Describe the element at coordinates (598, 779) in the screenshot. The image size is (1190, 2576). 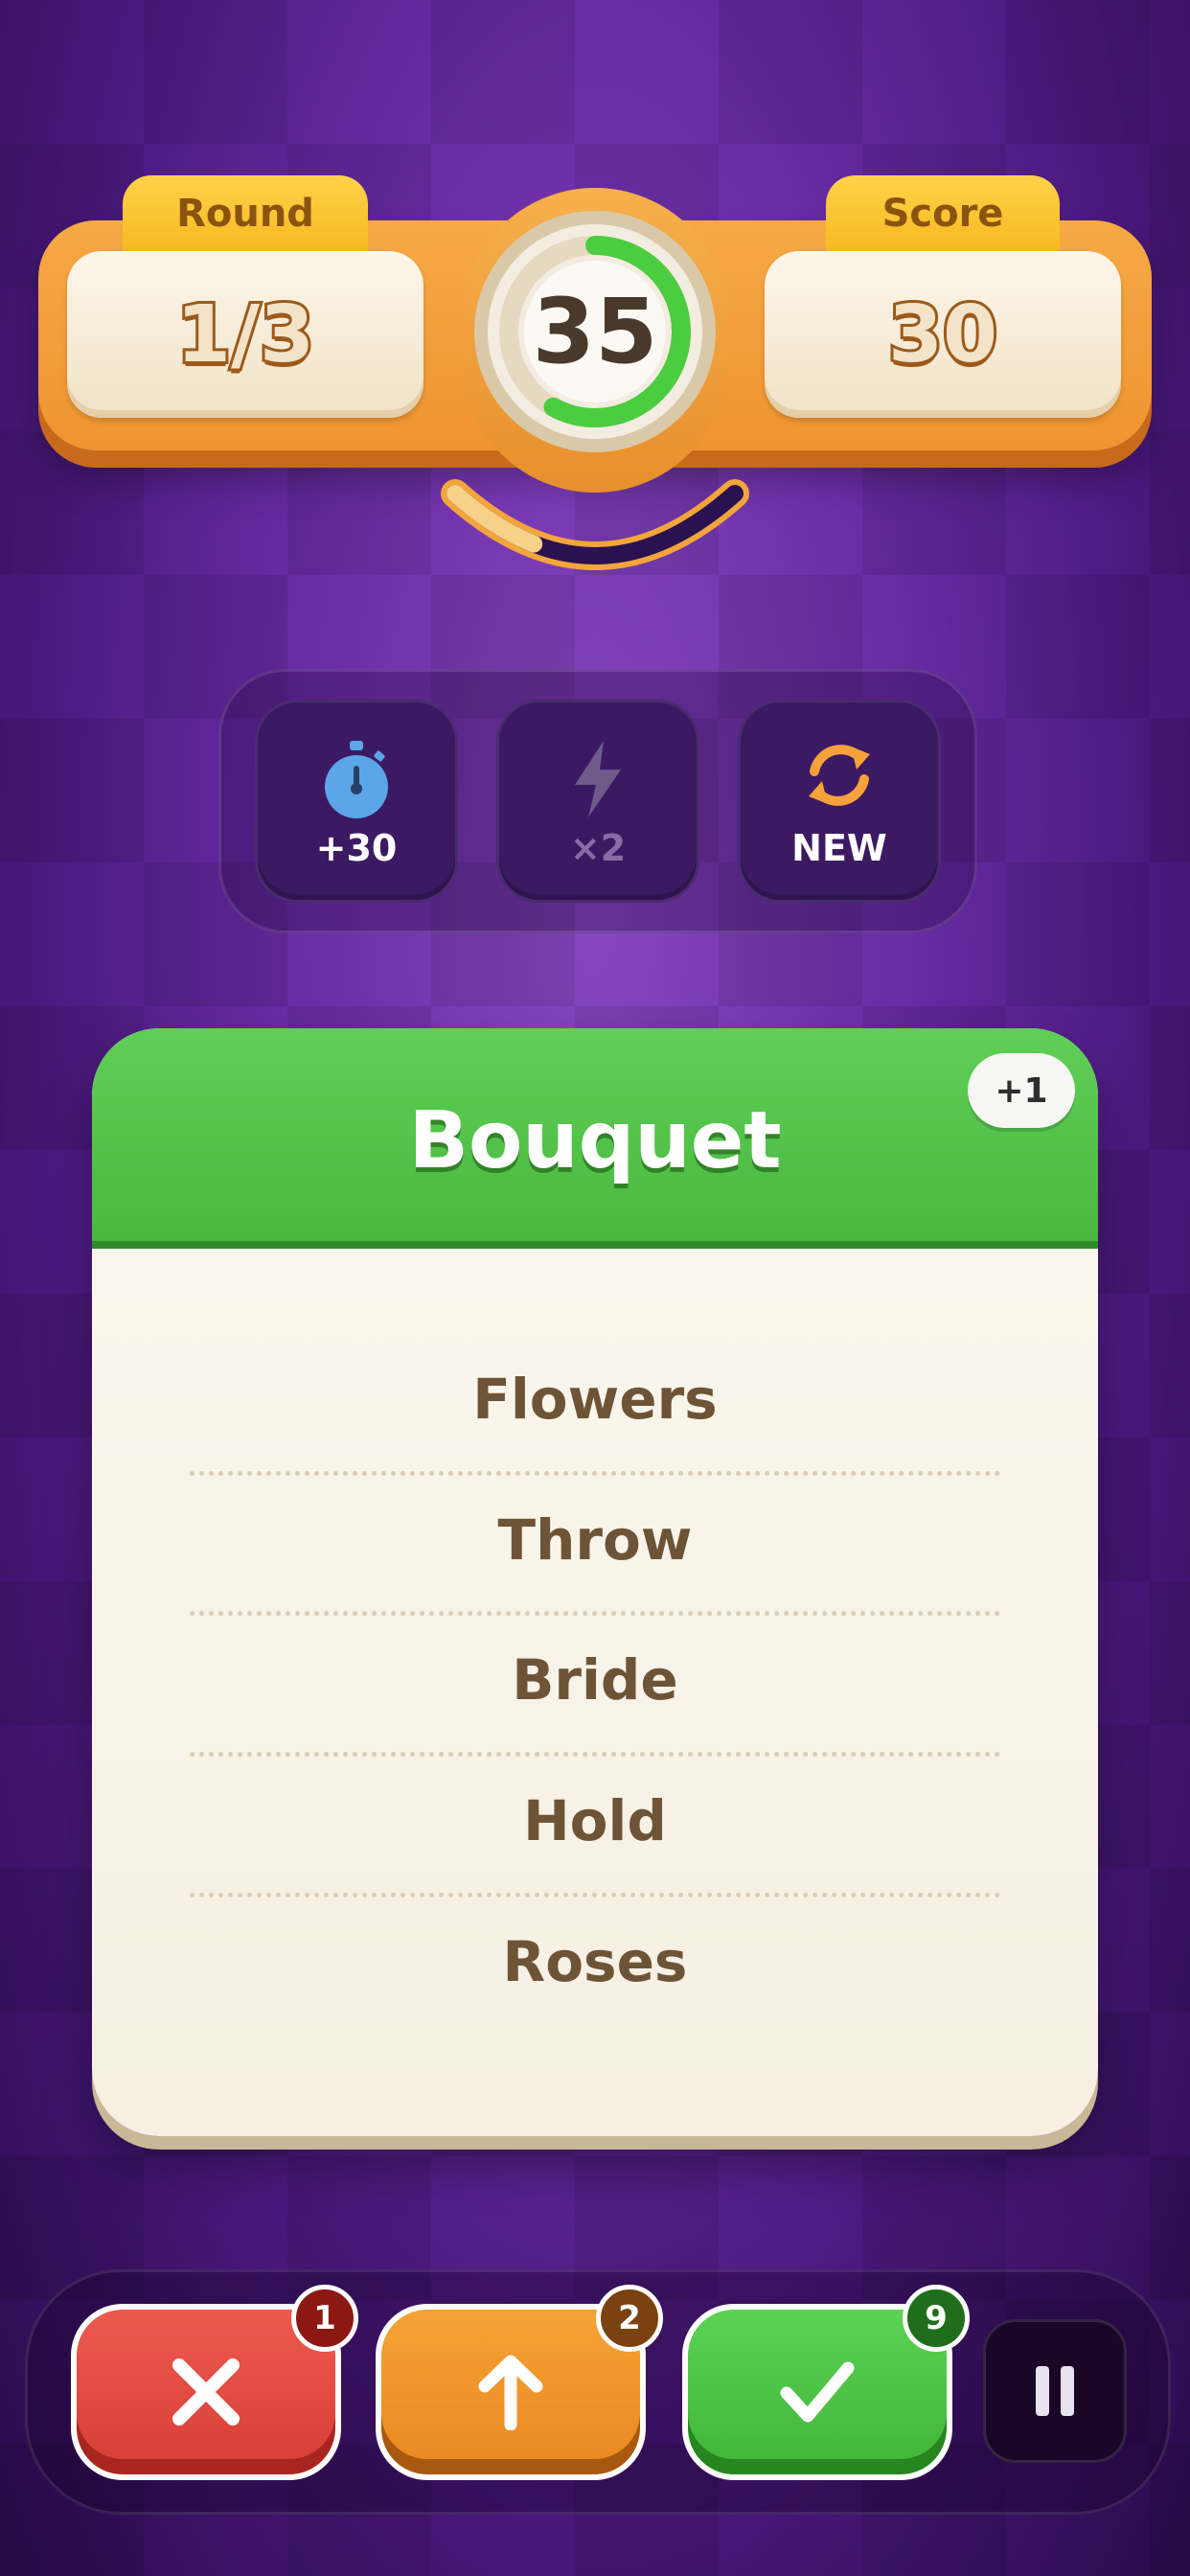
I see `lightning-icon` at that location.